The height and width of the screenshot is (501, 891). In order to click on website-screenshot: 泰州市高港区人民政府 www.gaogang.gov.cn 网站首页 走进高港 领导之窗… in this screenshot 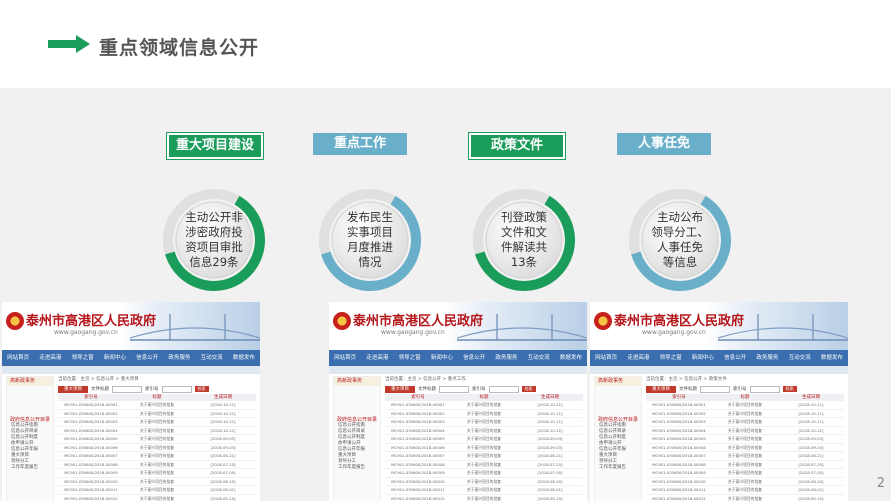, I will do `click(458, 401)`.